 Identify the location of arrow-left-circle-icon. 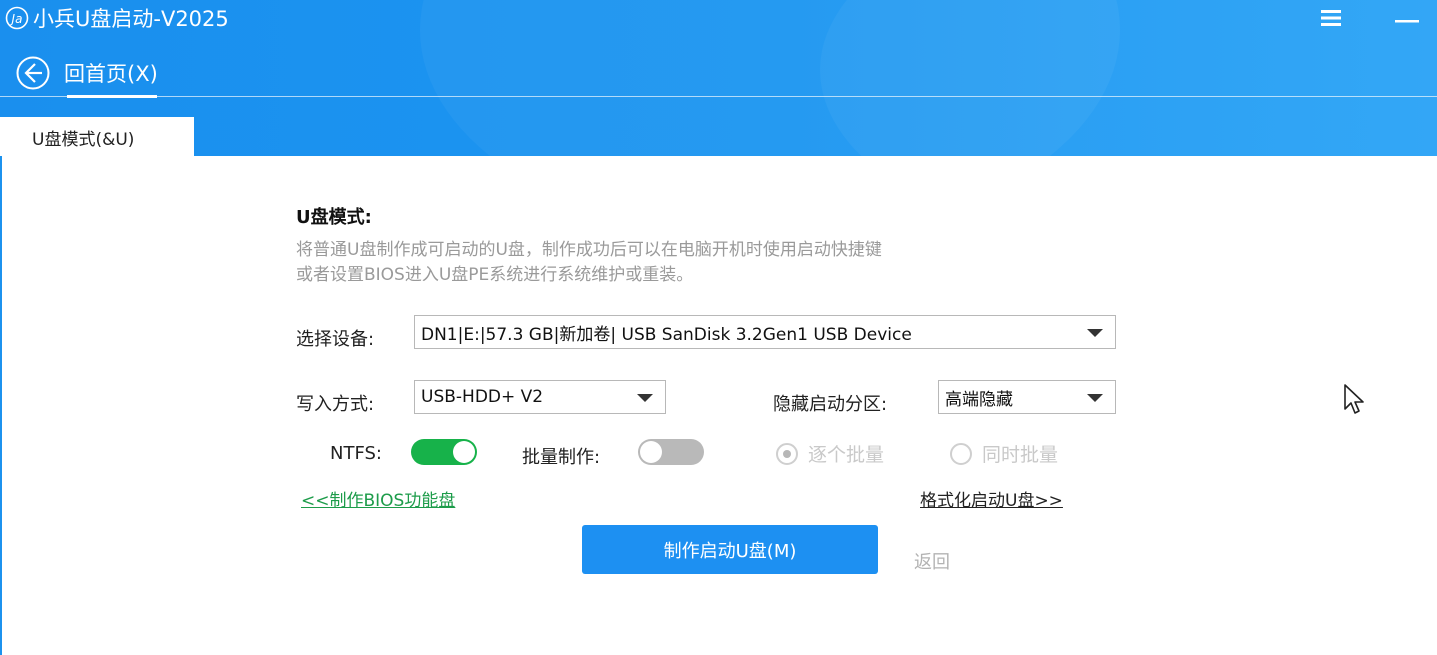
(33, 73).